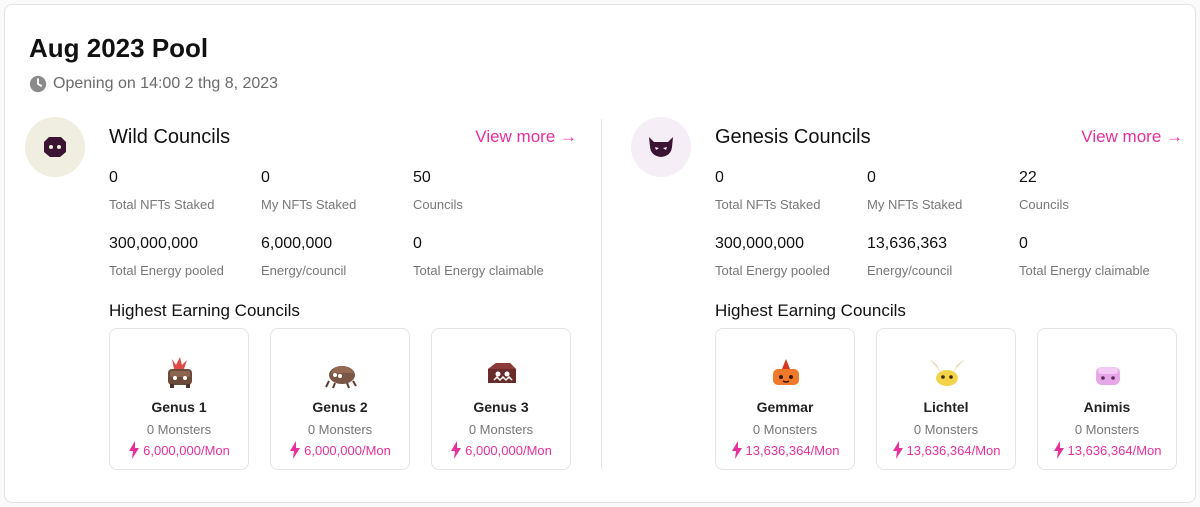 The image size is (1200, 507). I want to click on genus-3-monster-icon, so click(502, 373).